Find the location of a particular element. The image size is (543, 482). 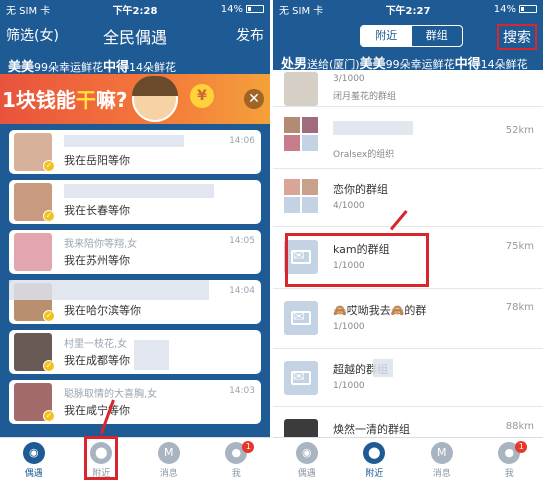

ticker-name: 美美 is located at coordinates (21, 67).